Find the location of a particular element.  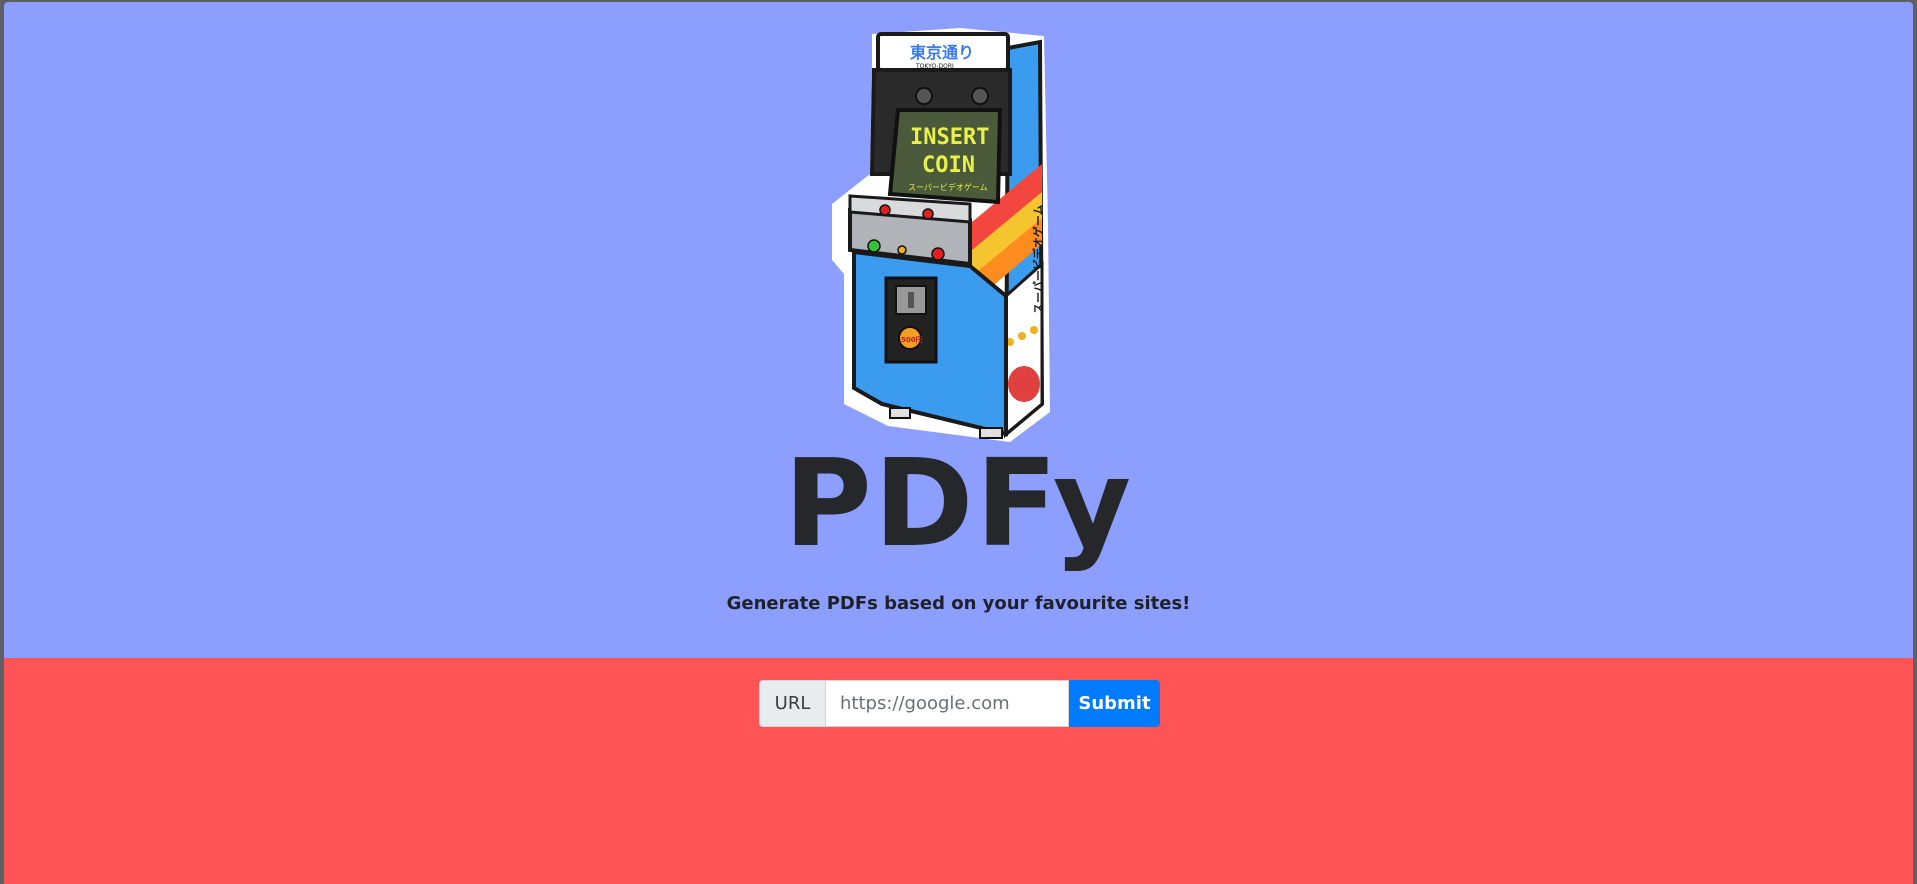

screen-subtext: スーパービデオゲーム is located at coordinates (948, 187).